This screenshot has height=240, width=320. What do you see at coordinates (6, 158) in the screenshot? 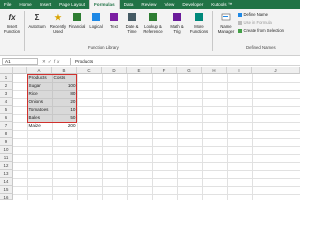
I see `row-header: 11` at bounding box center [6, 158].